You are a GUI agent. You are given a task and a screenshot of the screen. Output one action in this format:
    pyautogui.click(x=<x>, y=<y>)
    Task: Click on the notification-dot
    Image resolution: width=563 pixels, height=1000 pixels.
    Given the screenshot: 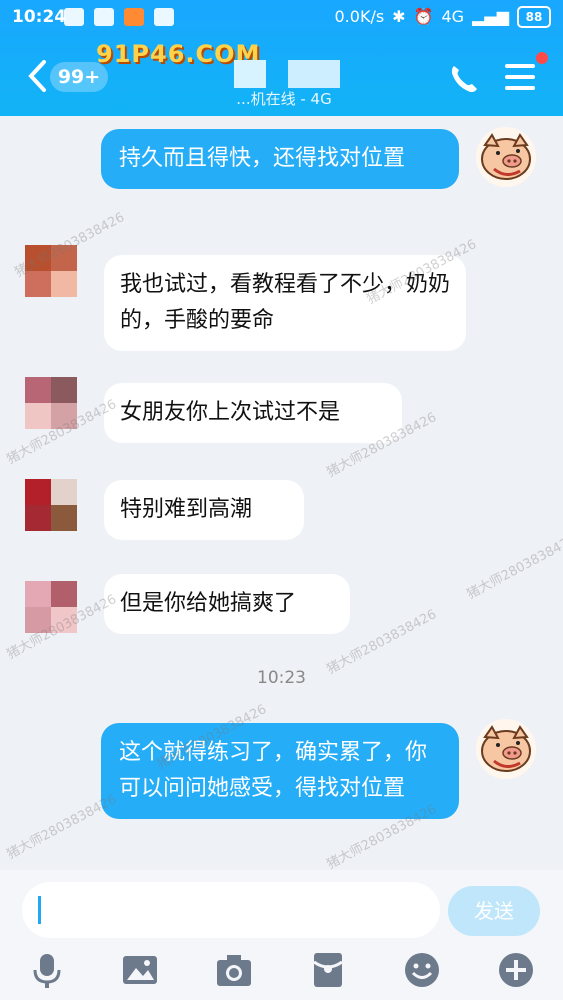 What is the action you would take?
    pyautogui.click(x=542, y=58)
    